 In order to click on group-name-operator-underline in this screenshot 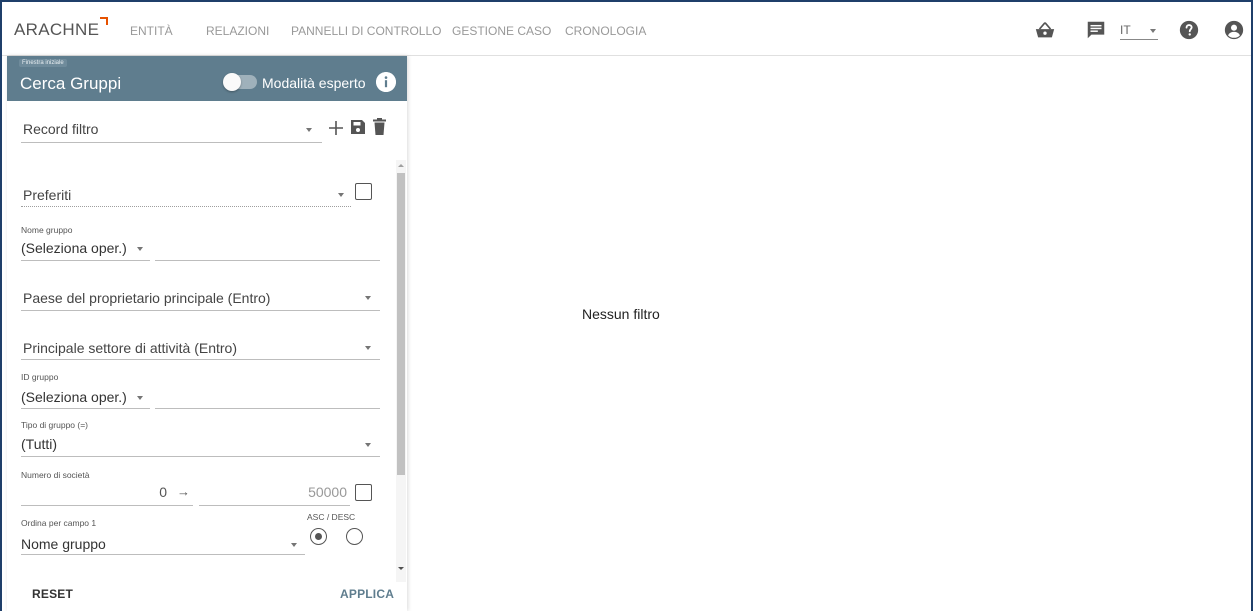, I will do `click(85, 260)`.